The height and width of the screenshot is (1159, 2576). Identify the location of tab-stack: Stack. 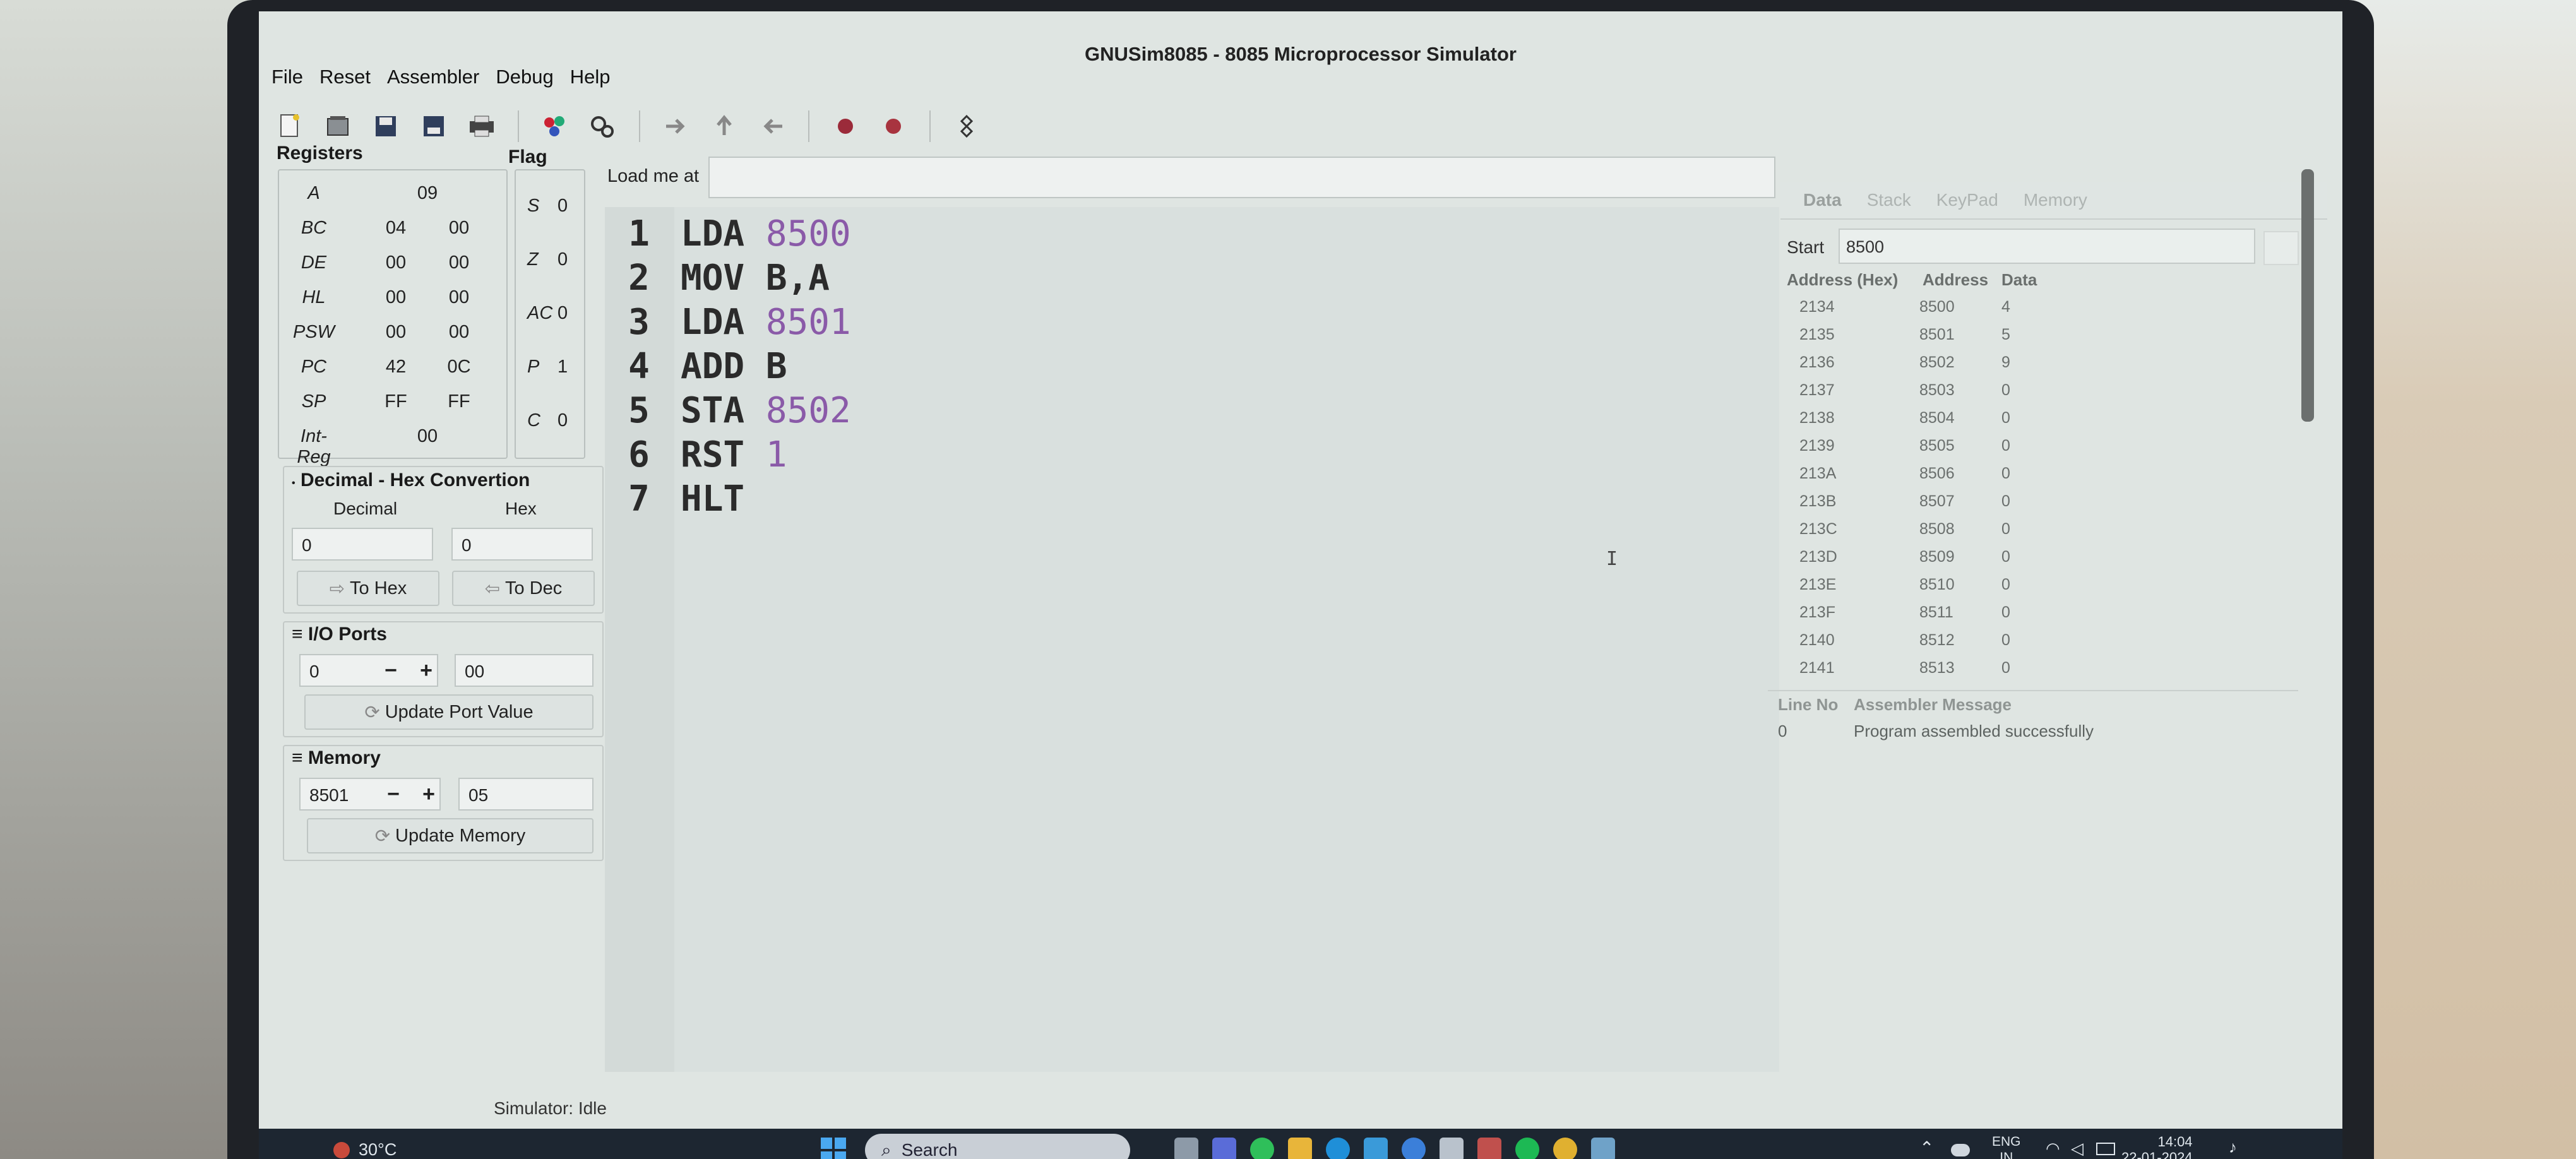
(1889, 200).